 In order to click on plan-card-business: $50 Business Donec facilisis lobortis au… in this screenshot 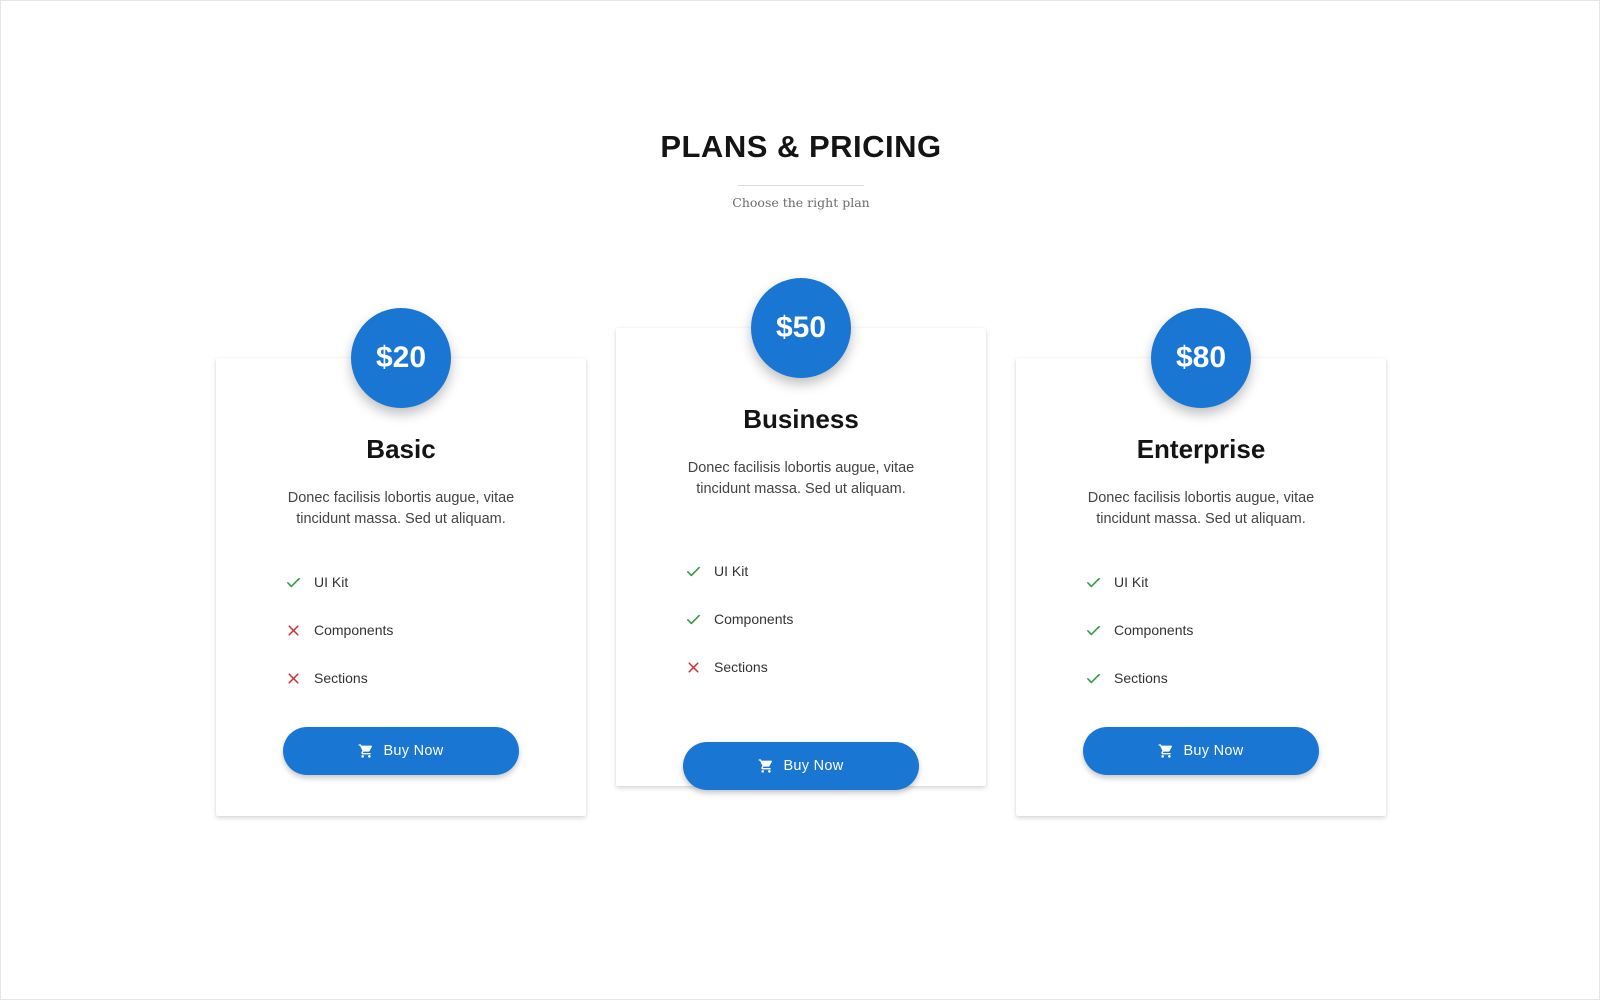, I will do `click(801, 534)`.